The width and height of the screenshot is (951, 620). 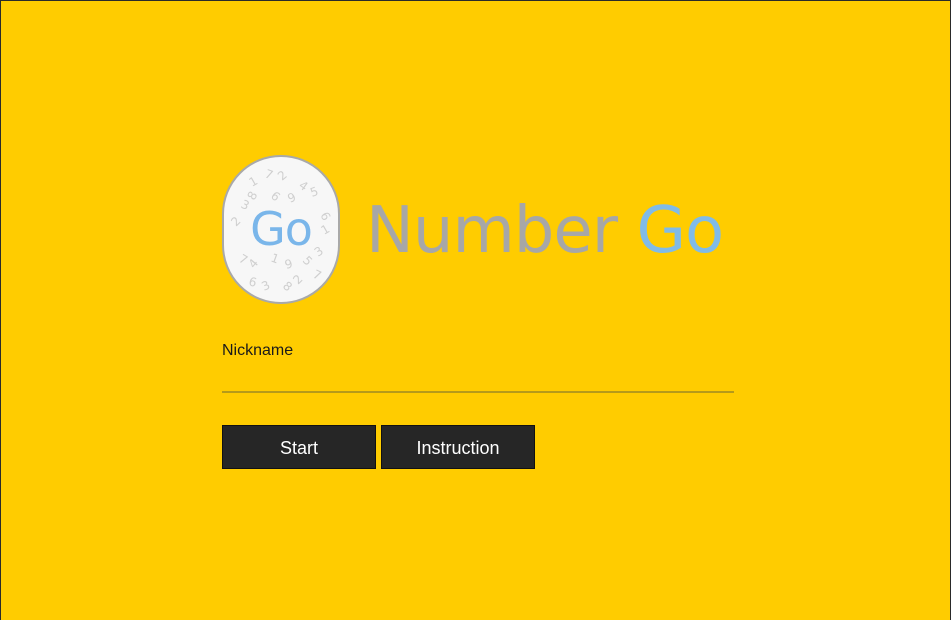 I want to click on start-button: Start, so click(x=299, y=447).